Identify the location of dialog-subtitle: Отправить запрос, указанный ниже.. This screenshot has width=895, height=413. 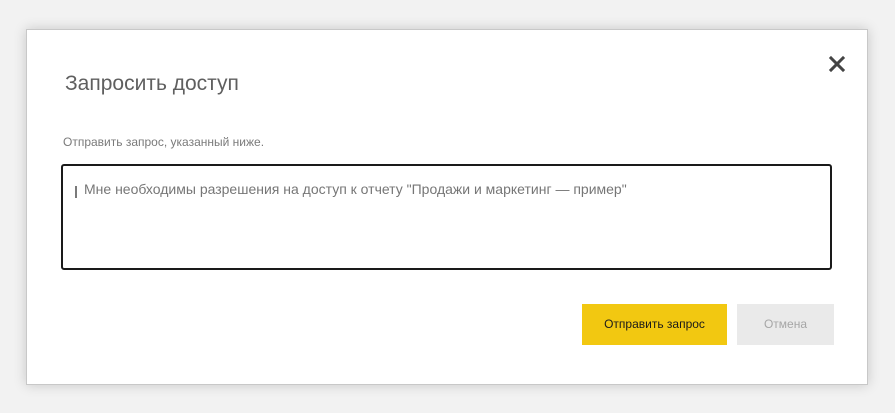
(164, 142).